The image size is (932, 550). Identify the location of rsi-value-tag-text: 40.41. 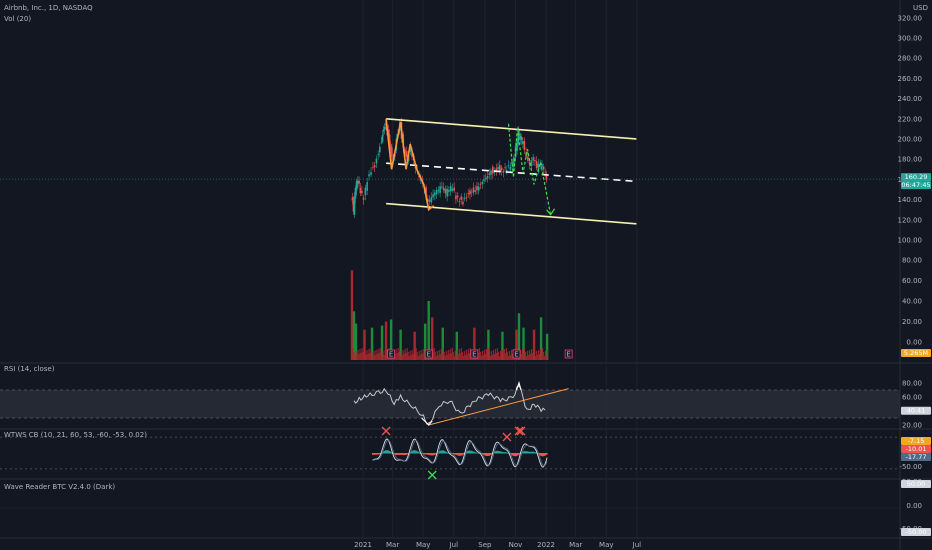
(916, 411).